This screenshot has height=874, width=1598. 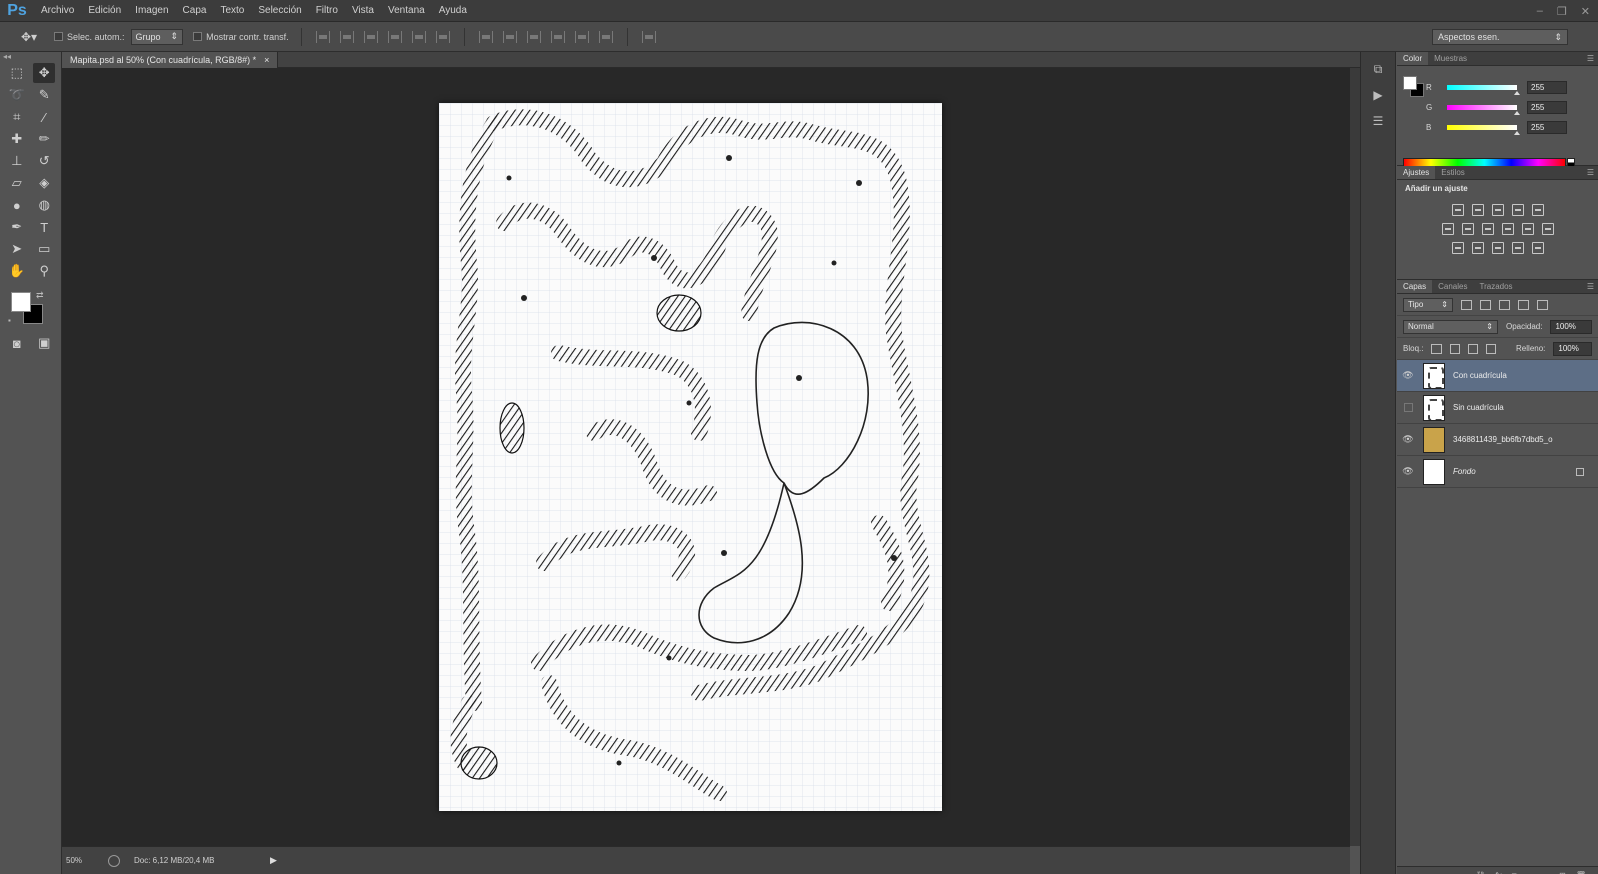 What do you see at coordinates (1447, 229) in the screenshot?
I see `hue-saturation-icon` at bounding box center [1447, 229].